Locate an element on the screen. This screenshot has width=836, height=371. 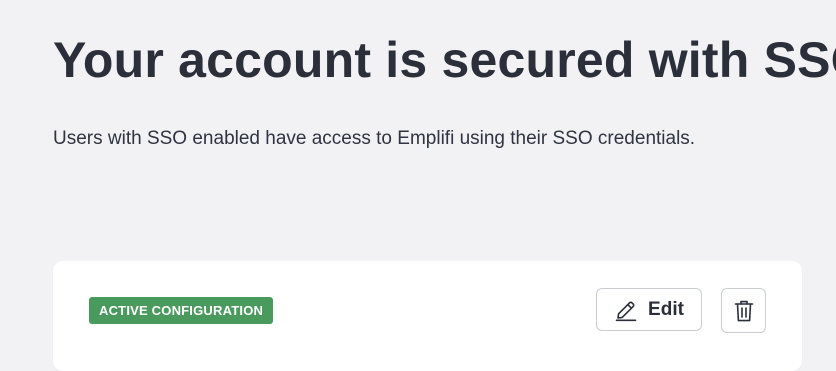
edit-button: Edit is located at coordinates (649, 309).